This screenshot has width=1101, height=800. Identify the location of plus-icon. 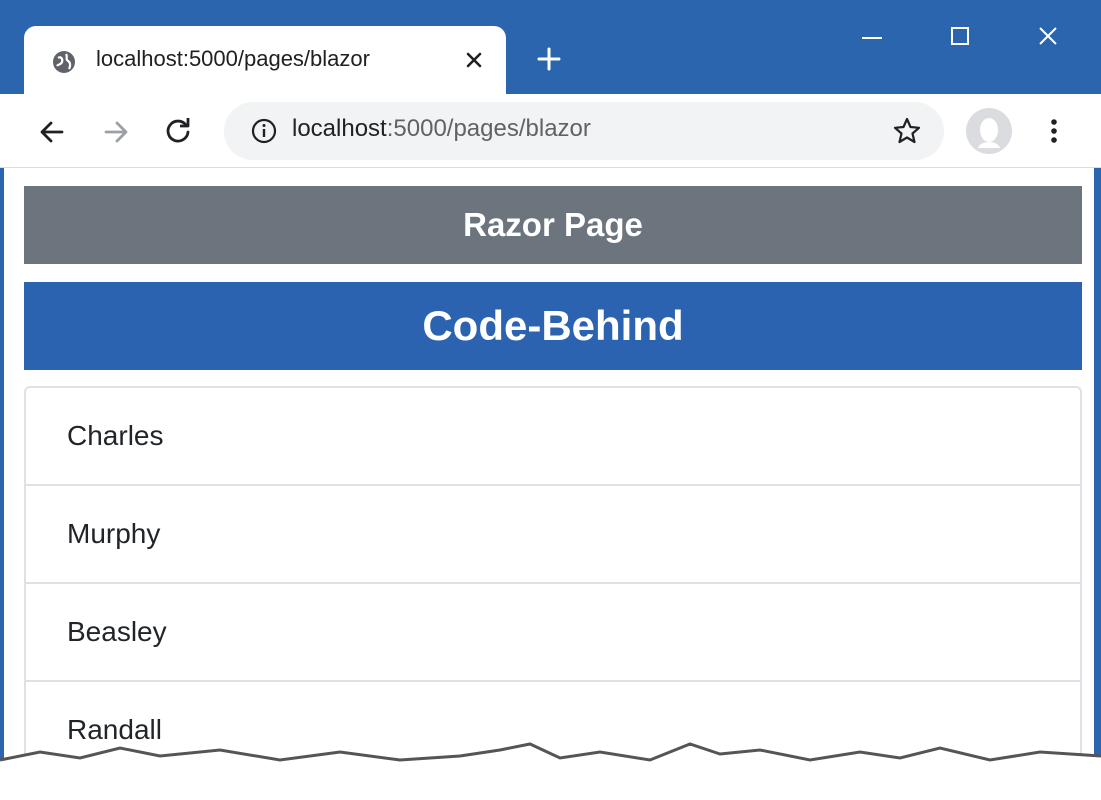
(549, 59).